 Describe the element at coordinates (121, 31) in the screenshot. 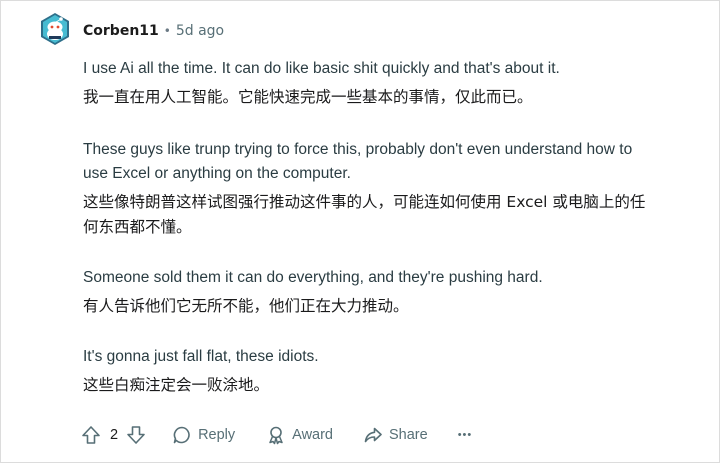

I see `username: Corben11` at that location.